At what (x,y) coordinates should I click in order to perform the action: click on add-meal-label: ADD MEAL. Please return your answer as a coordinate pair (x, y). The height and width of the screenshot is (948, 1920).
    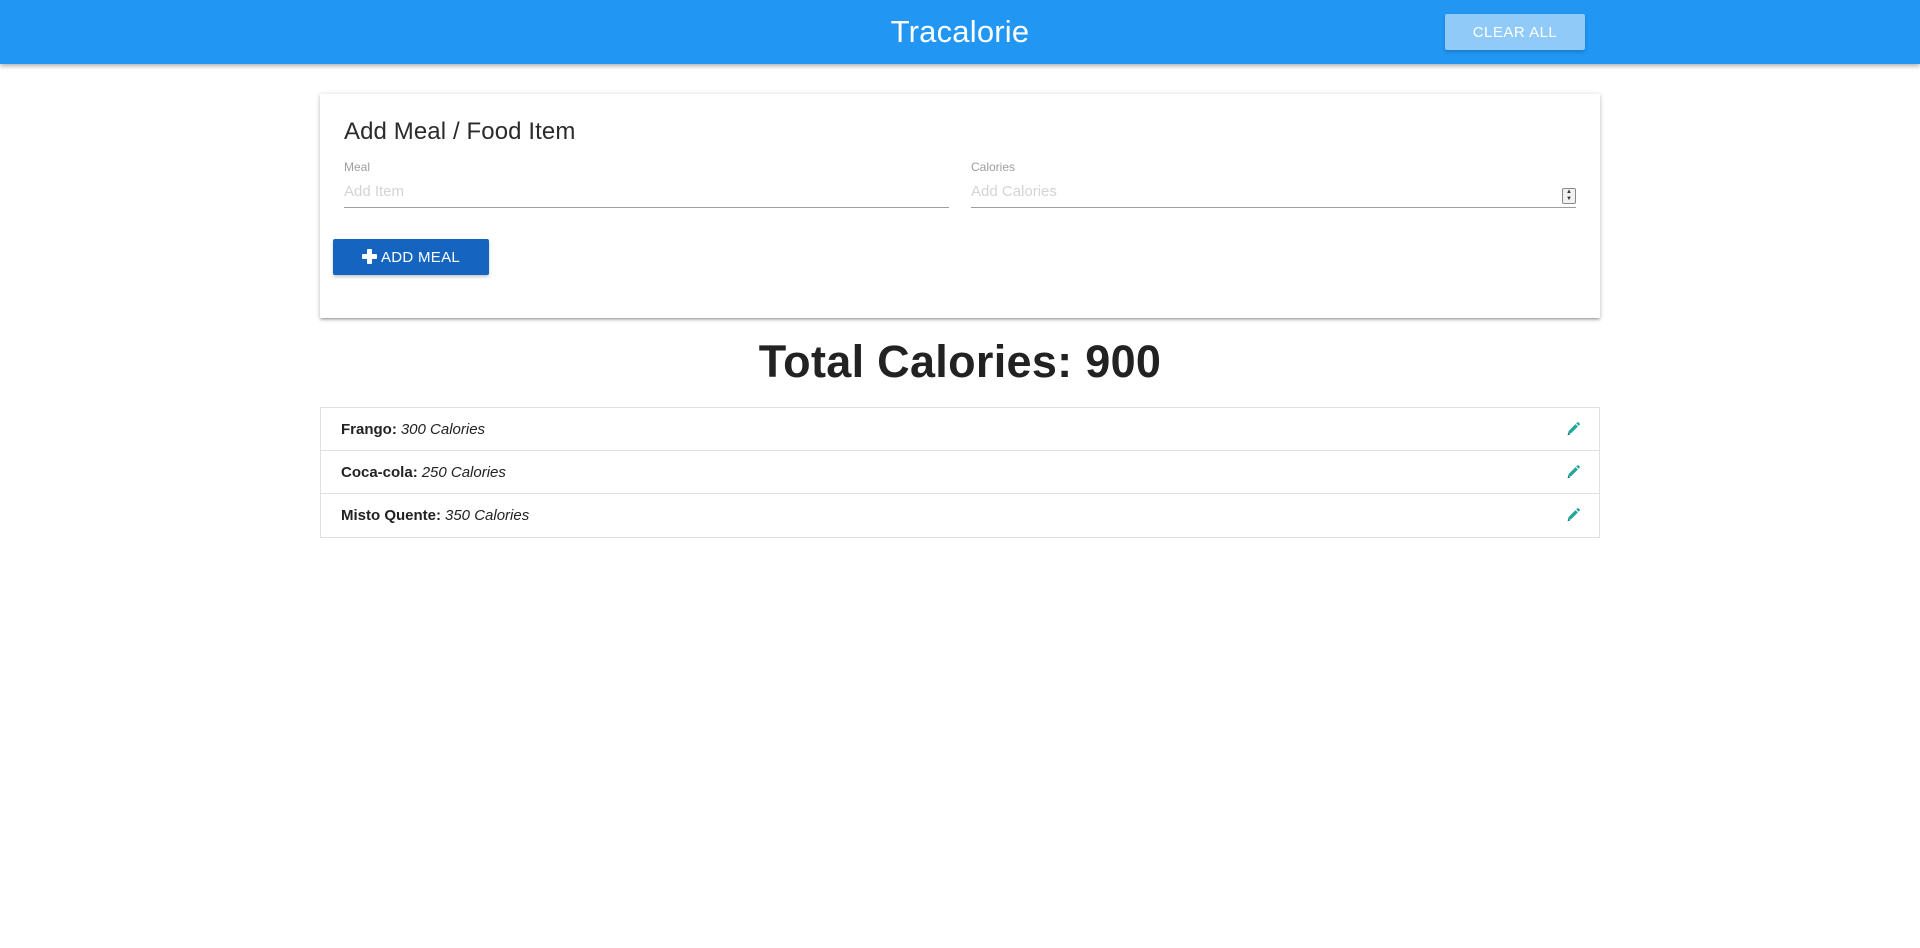
    Looking at the image, I should click on (420, 257).